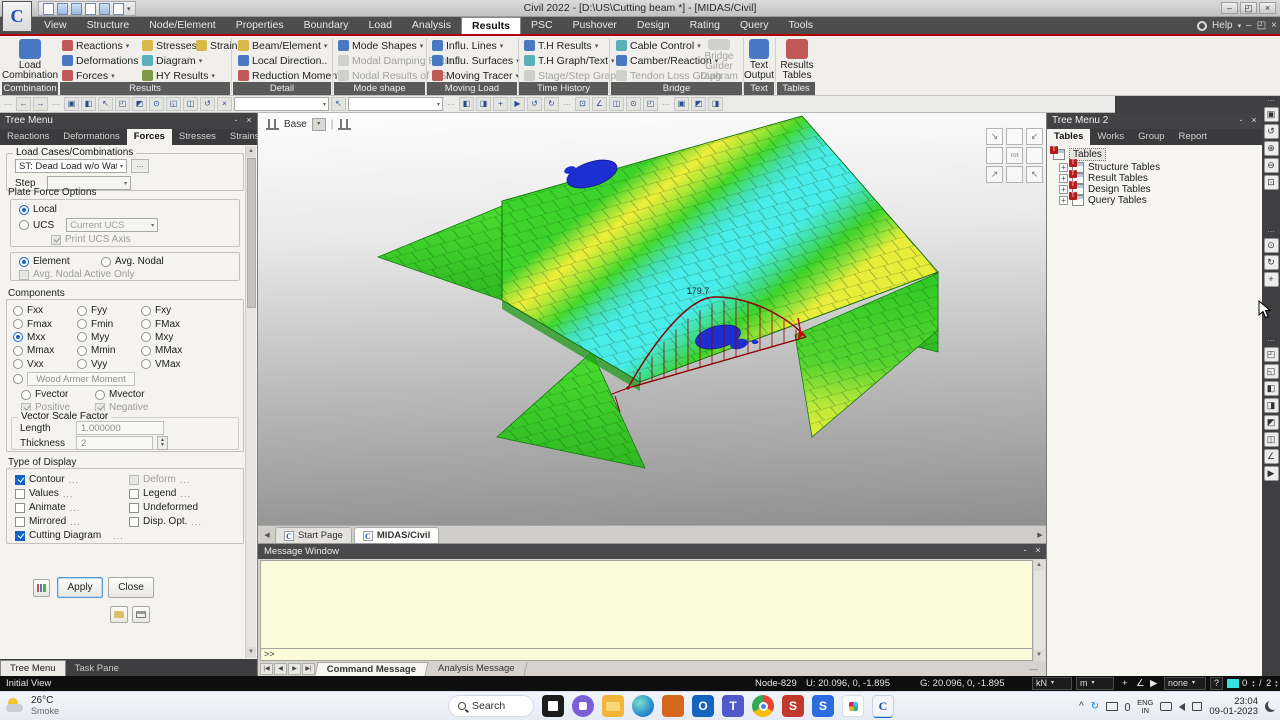  What do you see at coordinates (1240, 26) in the screenshot?
I see `help-caret-icon: ▾` at bounding box center [1240, 26].